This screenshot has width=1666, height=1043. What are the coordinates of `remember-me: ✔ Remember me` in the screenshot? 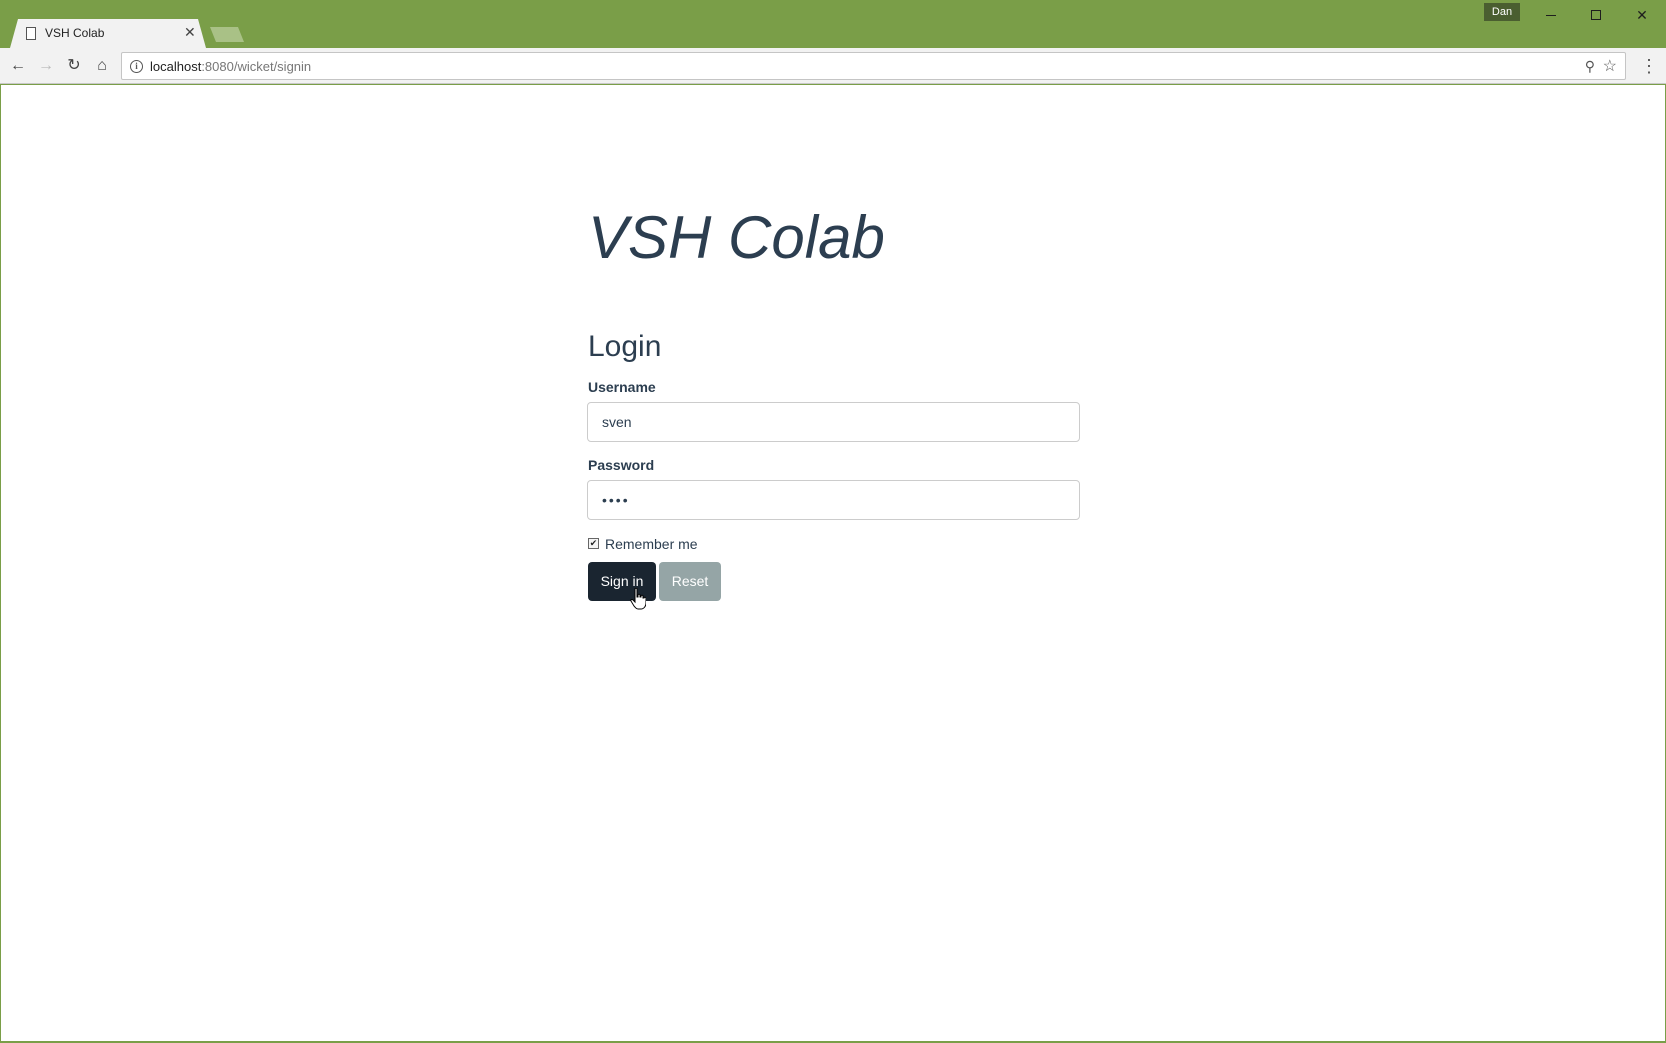 It's located at (643, 544).